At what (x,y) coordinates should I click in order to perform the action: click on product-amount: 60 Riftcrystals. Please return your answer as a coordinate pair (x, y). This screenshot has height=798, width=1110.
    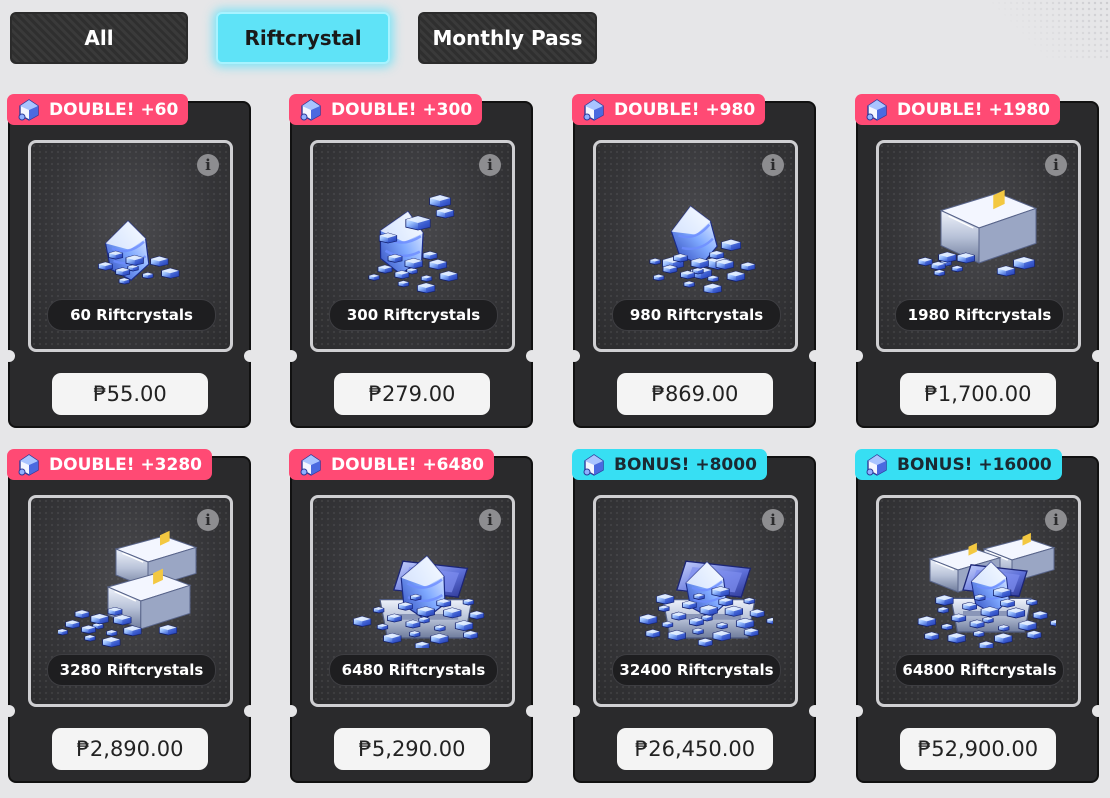
    Looking at the image, I should click on (131, 315).